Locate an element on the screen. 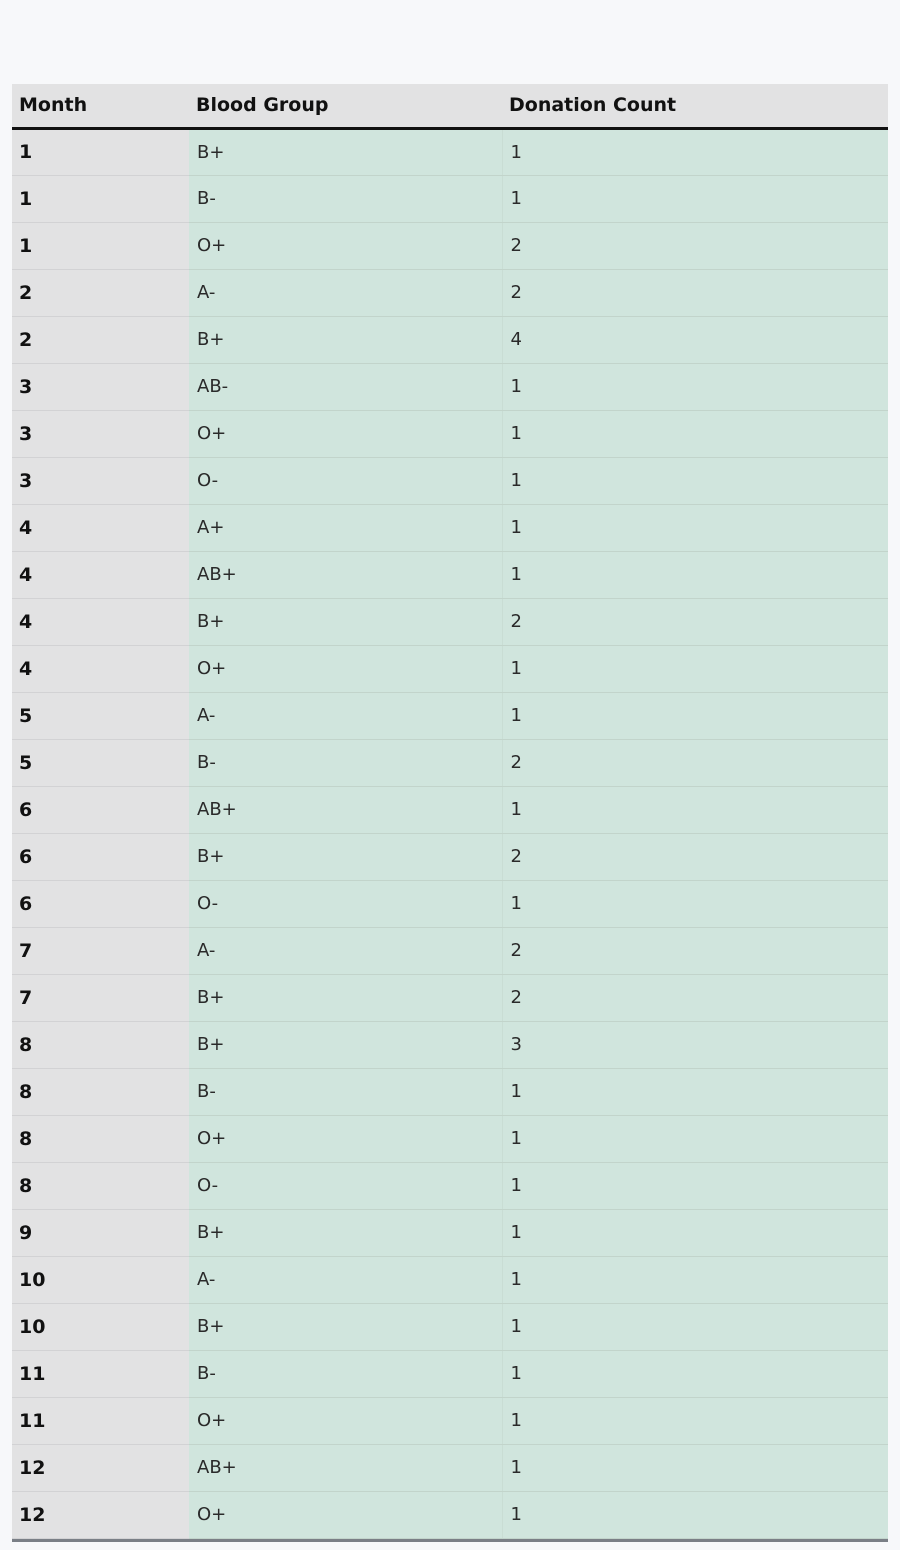 This screenshot has height=1550, width=900. table-header: Month Blood Group Donation Count is located at coordinates (450, 107).